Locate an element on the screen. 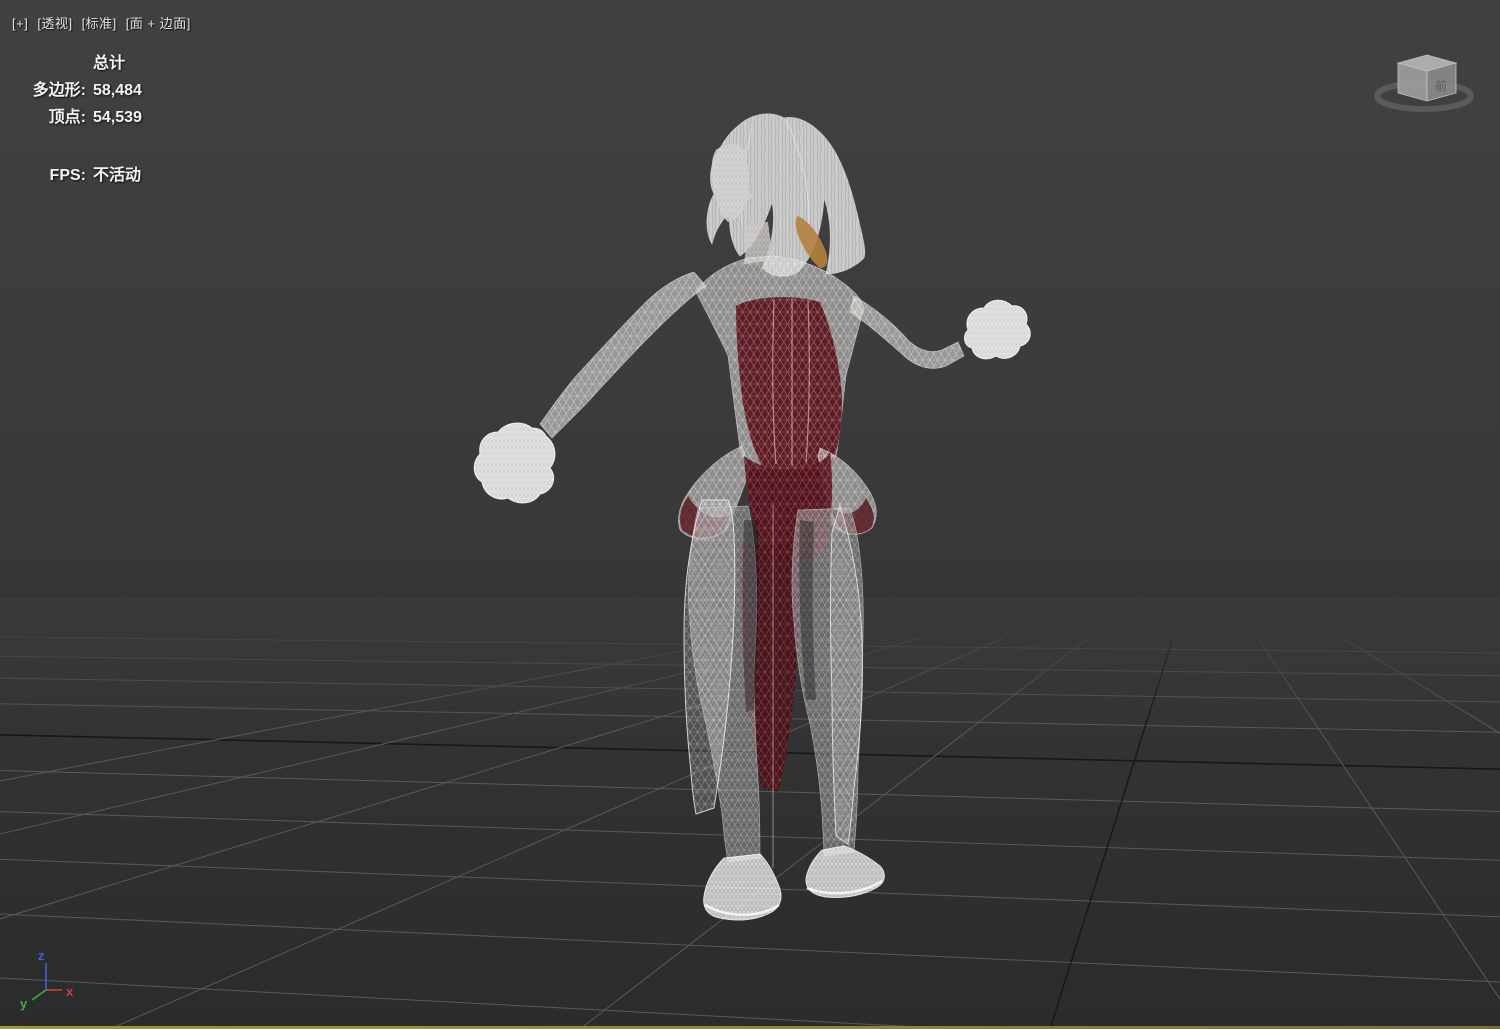 The height and width of the screenshot is (1029, 1500). viewcube-face-label: 前 is located at coordinates (1441, 85).